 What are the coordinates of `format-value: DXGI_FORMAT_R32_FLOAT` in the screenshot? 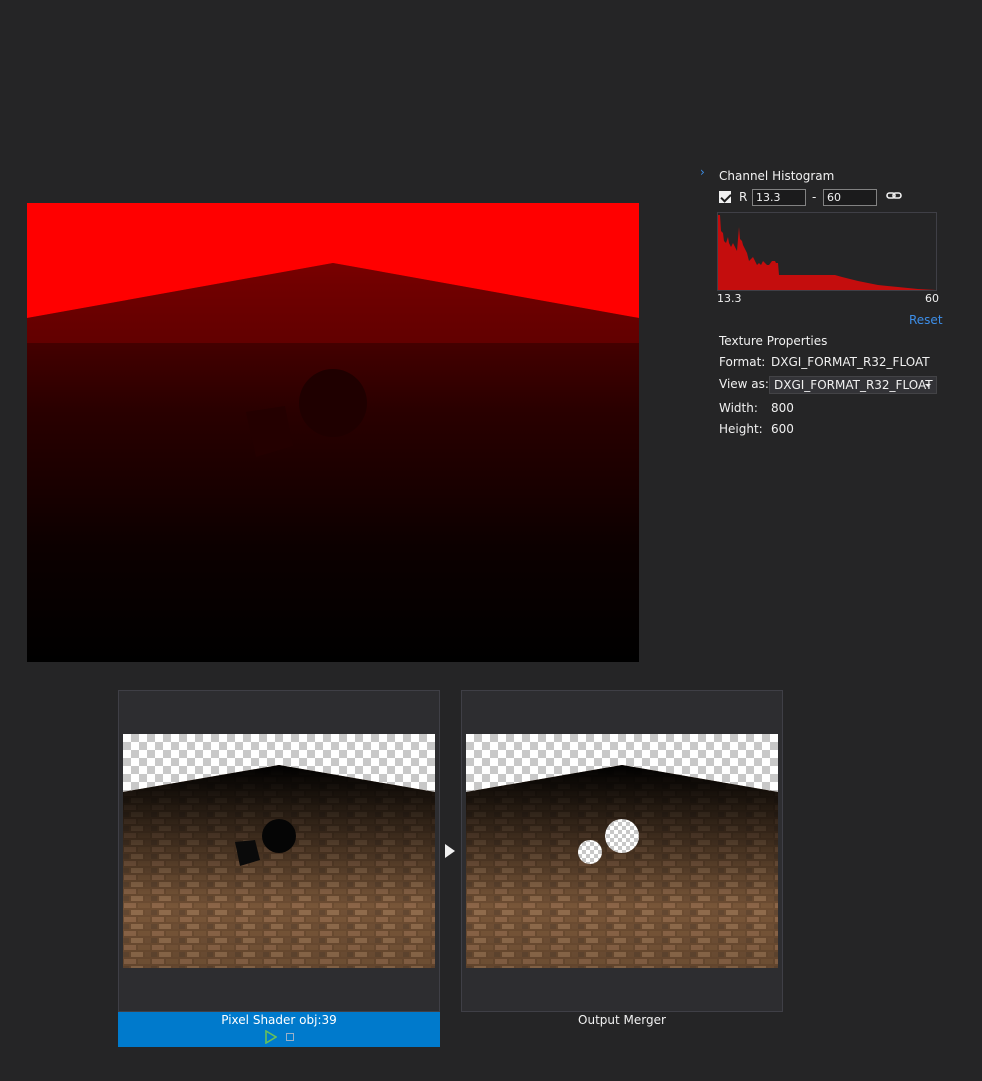 It's located at (850, 362).